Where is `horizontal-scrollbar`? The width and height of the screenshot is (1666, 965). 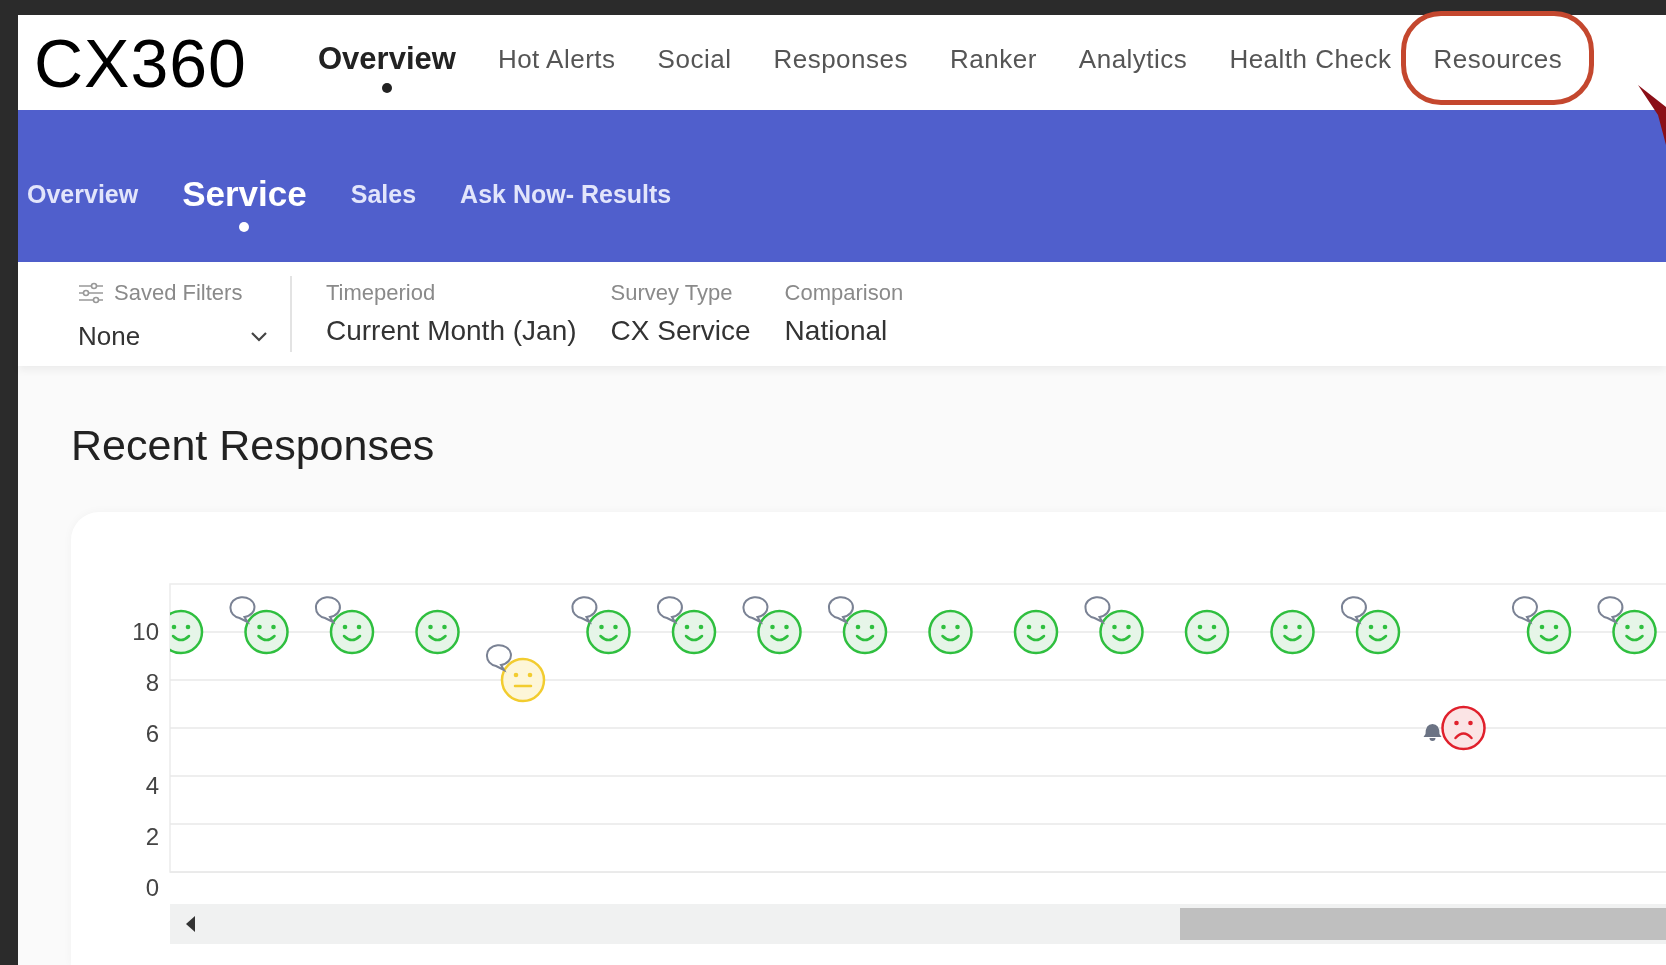
horizontal-scrollbar is located at coordinates (918, 924).